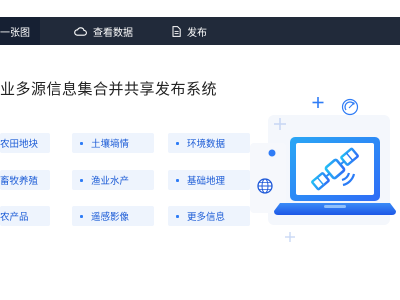 Image resolution: width=400 pixels, height=300 pixels. I want to click on nav-item-map: 一张图, so click(20, 31).